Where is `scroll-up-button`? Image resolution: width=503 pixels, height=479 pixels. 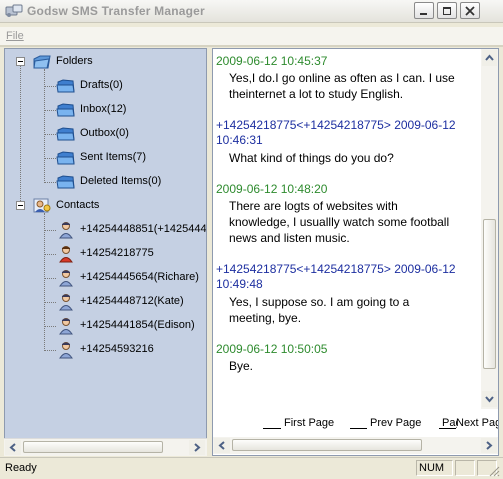
scroll-up-button is located at coordinates (489, 58).